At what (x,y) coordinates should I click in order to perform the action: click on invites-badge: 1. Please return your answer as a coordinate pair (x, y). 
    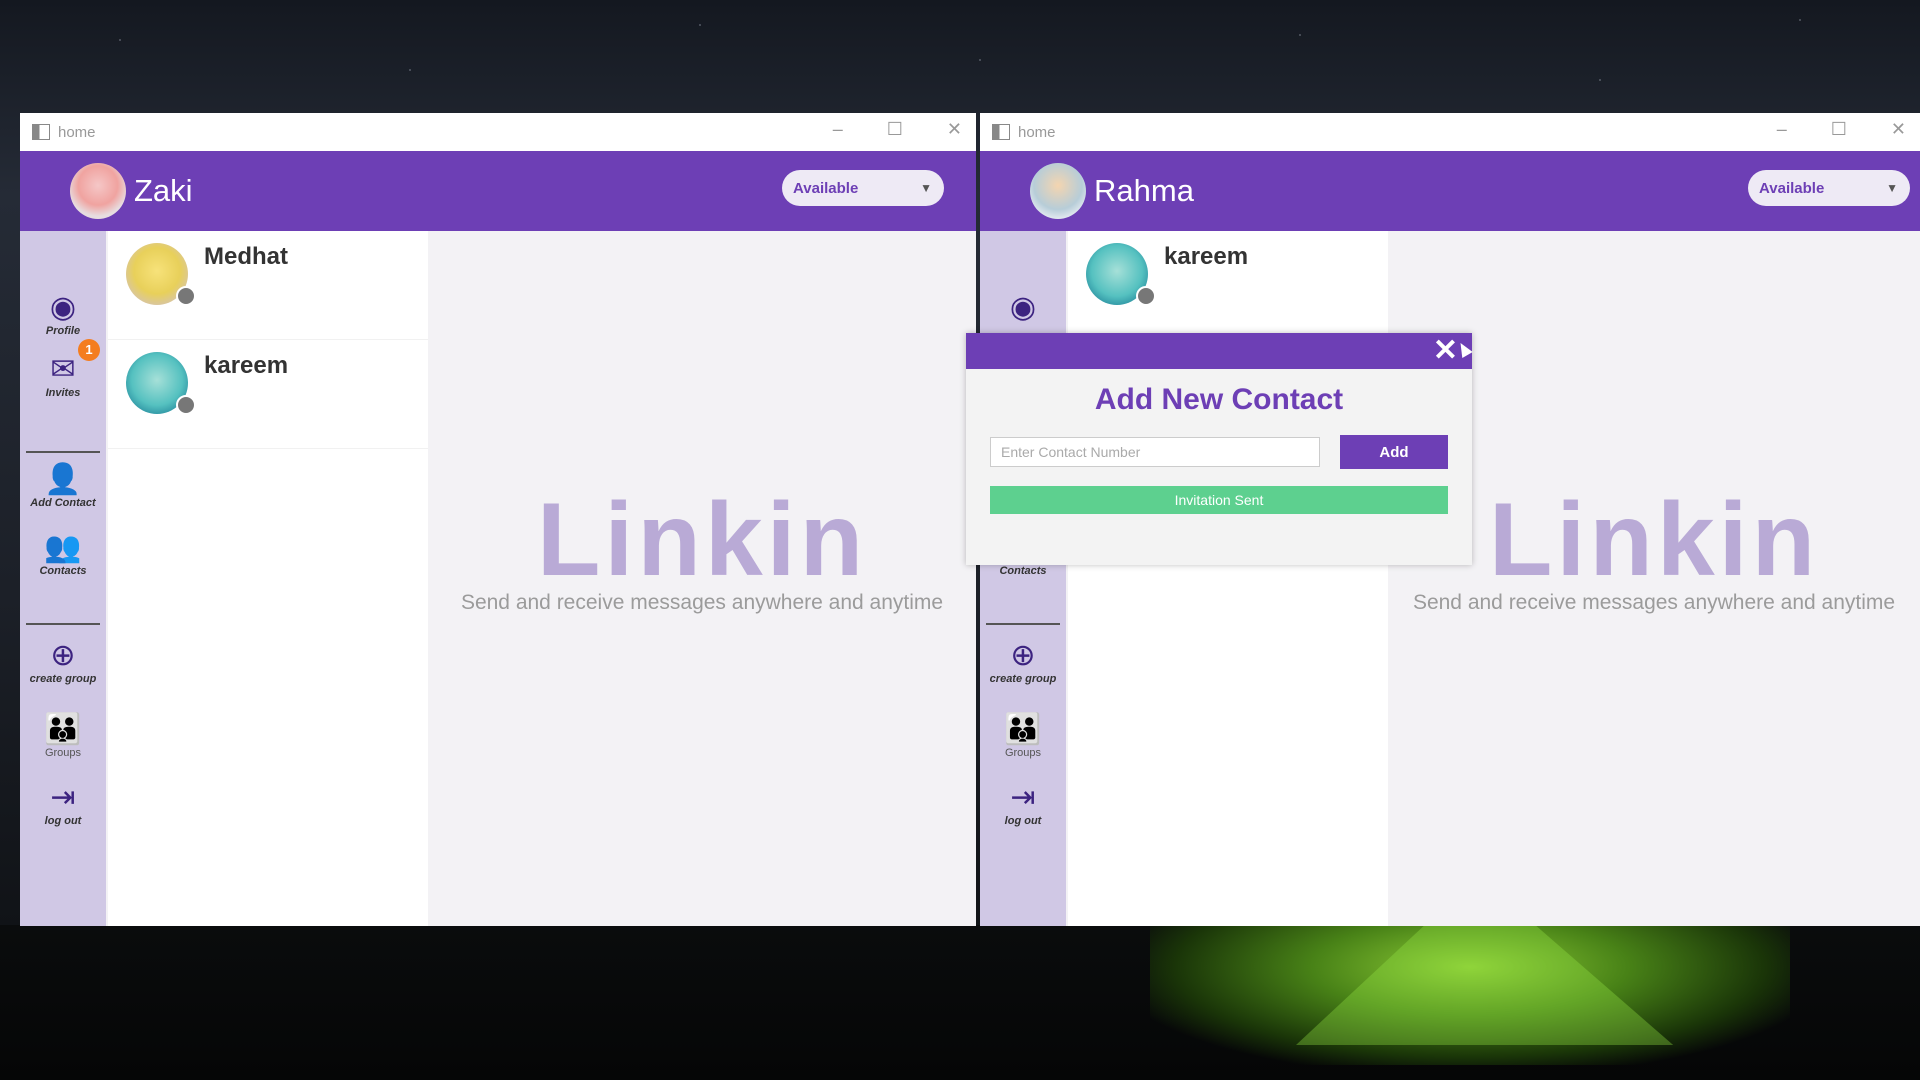
    Looking at the image, I should click on (89, 350).